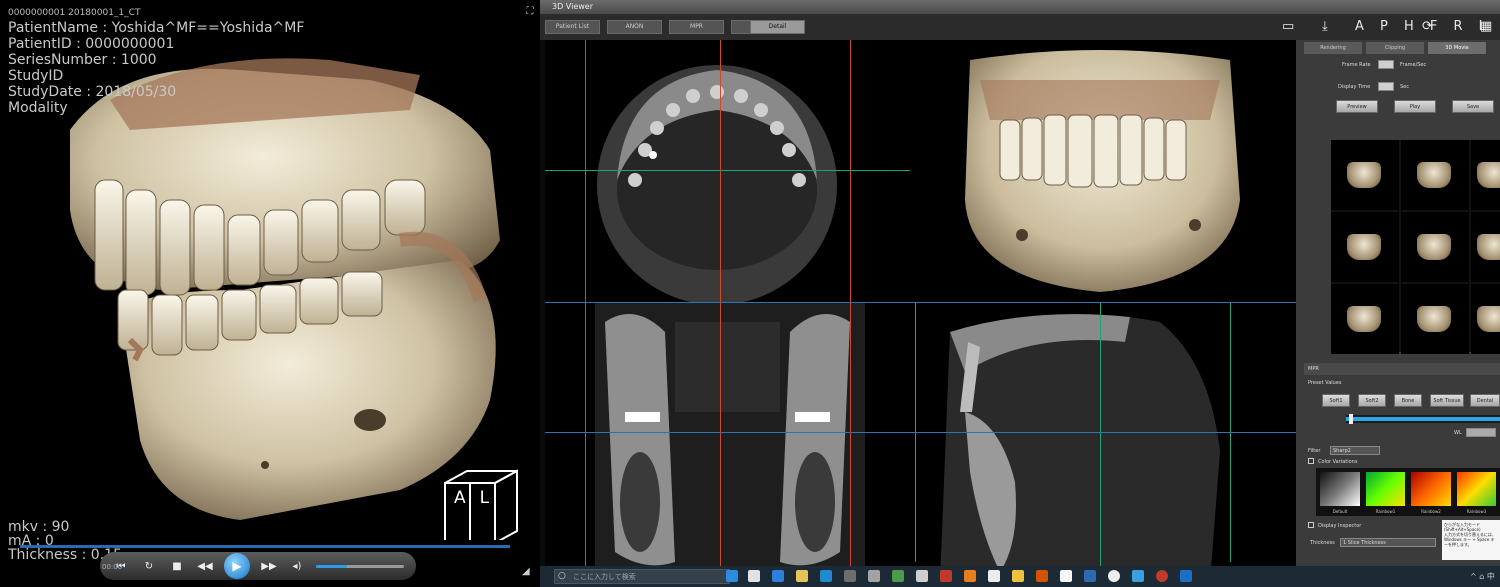  I want to click on colormap-rainbow3: Rainbow3, so click(1476, 493).